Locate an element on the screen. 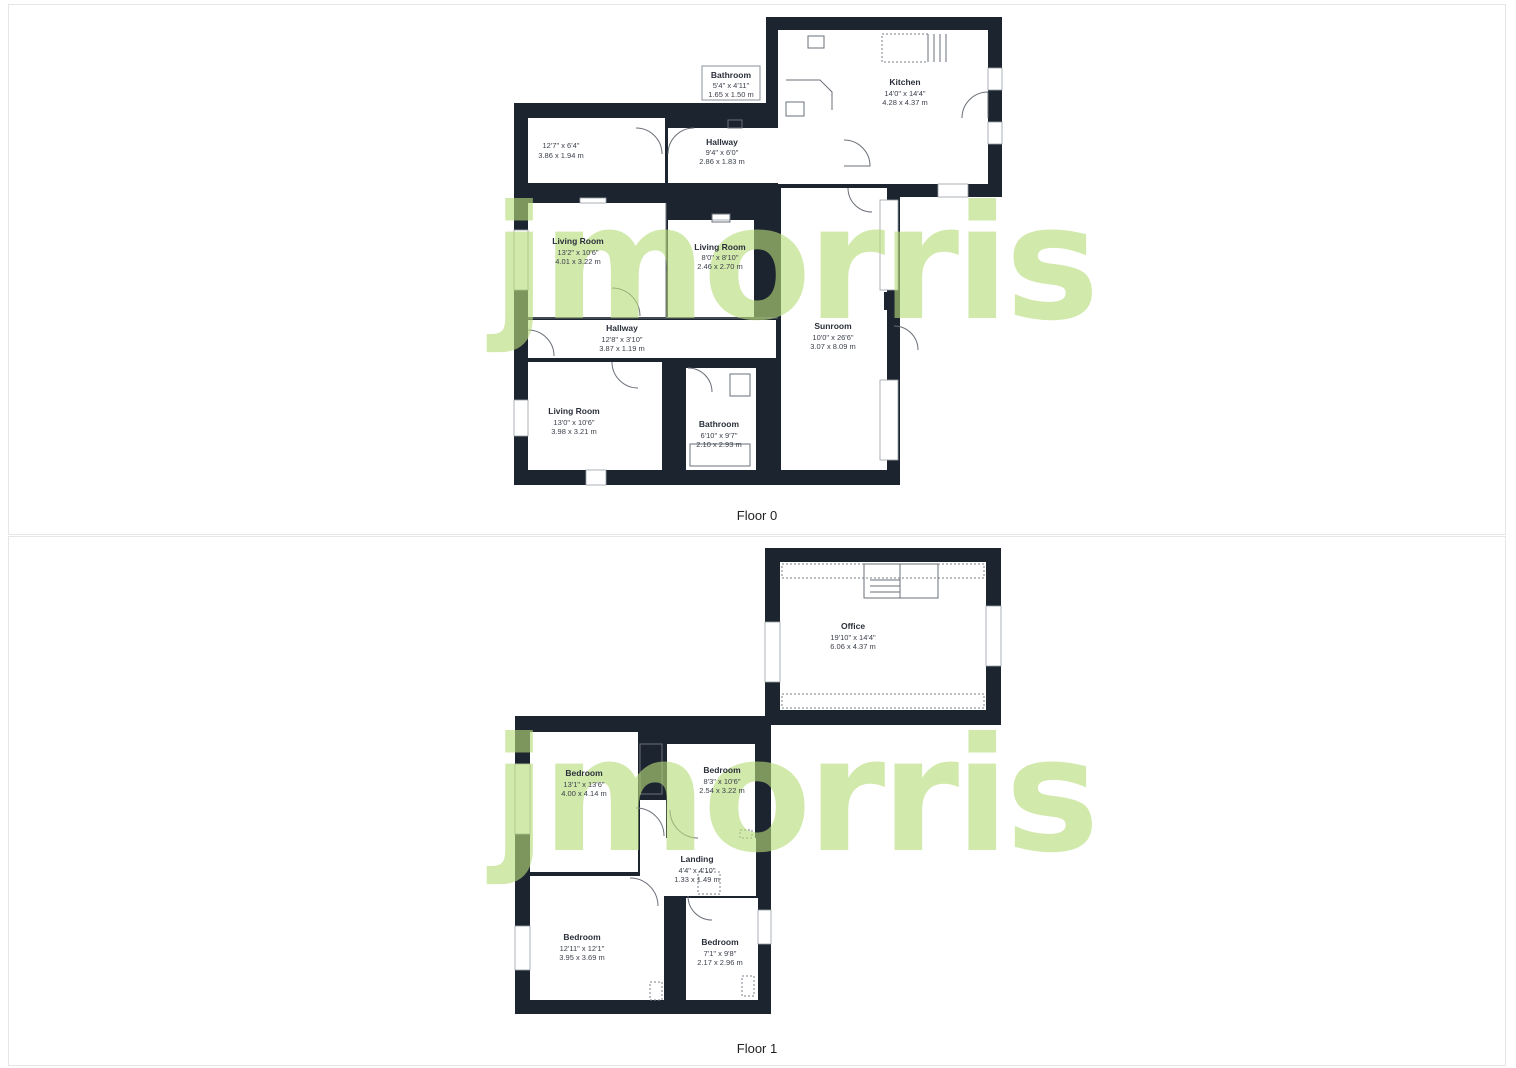  svg-text: 13'0" x 10'6" is located at coordinates (573, 422).